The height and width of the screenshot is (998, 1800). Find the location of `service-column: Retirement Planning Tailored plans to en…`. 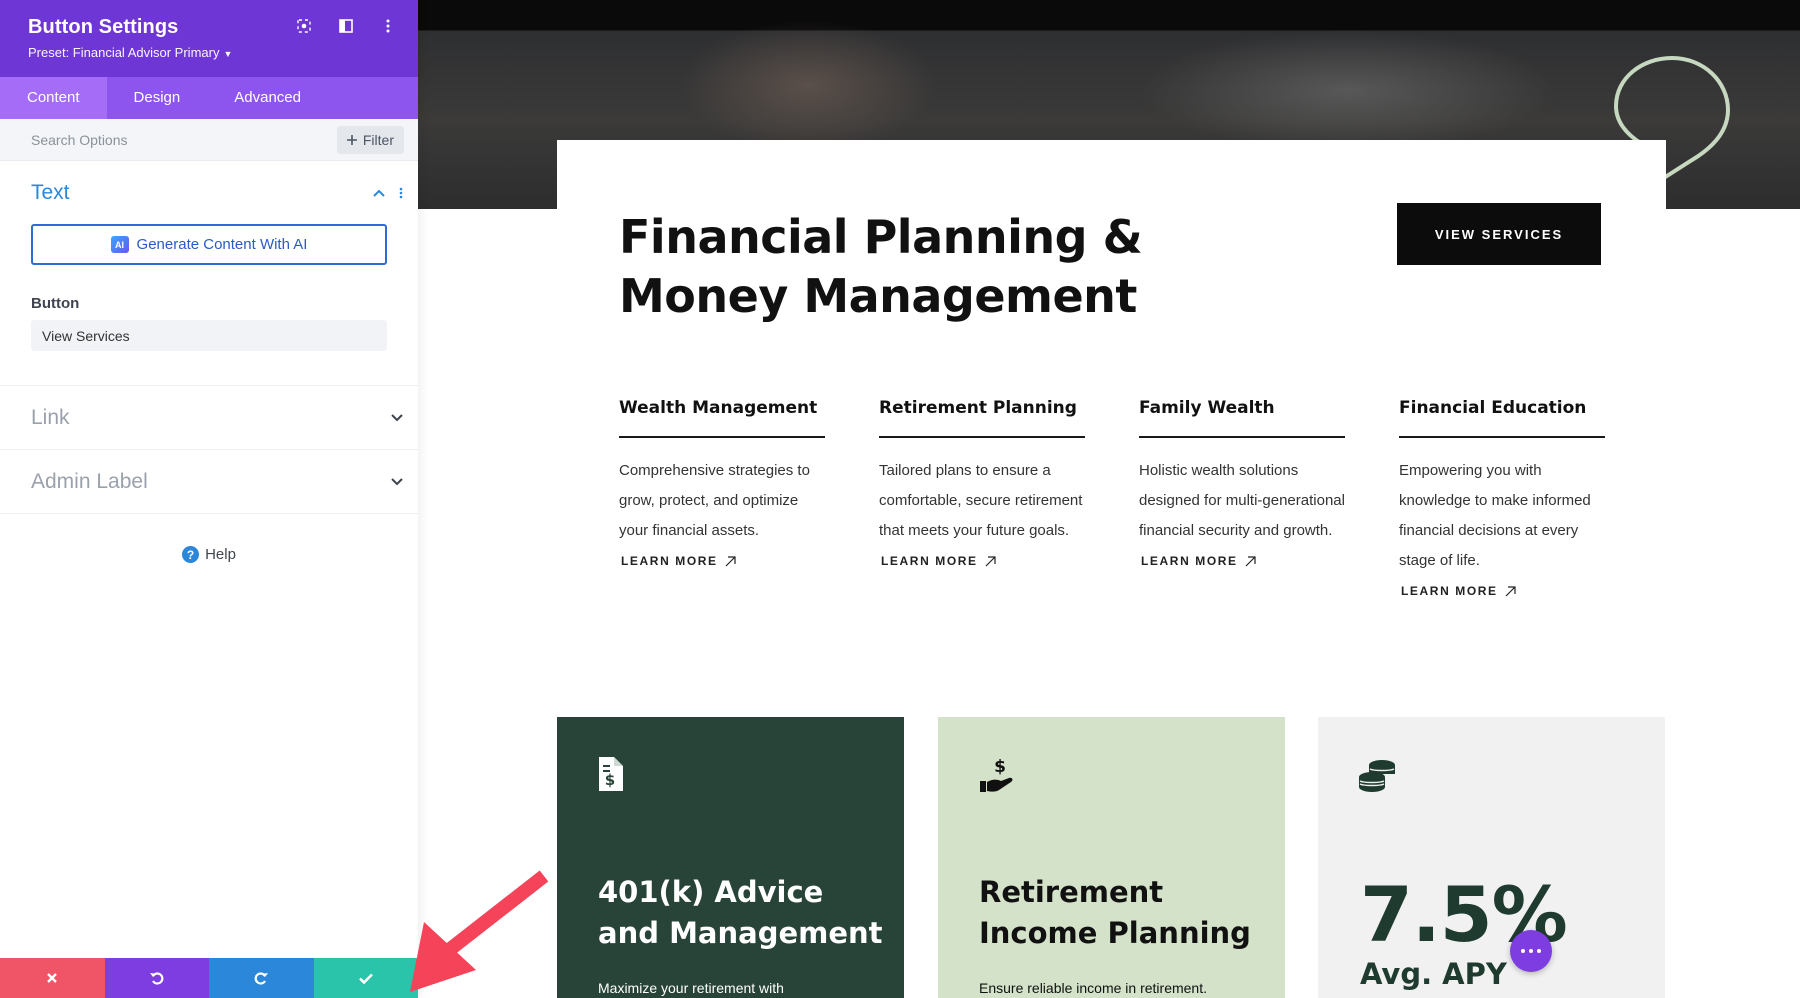

service-column: Retirement Planning Tailored plans to en… is located at coordinates (982, 483).